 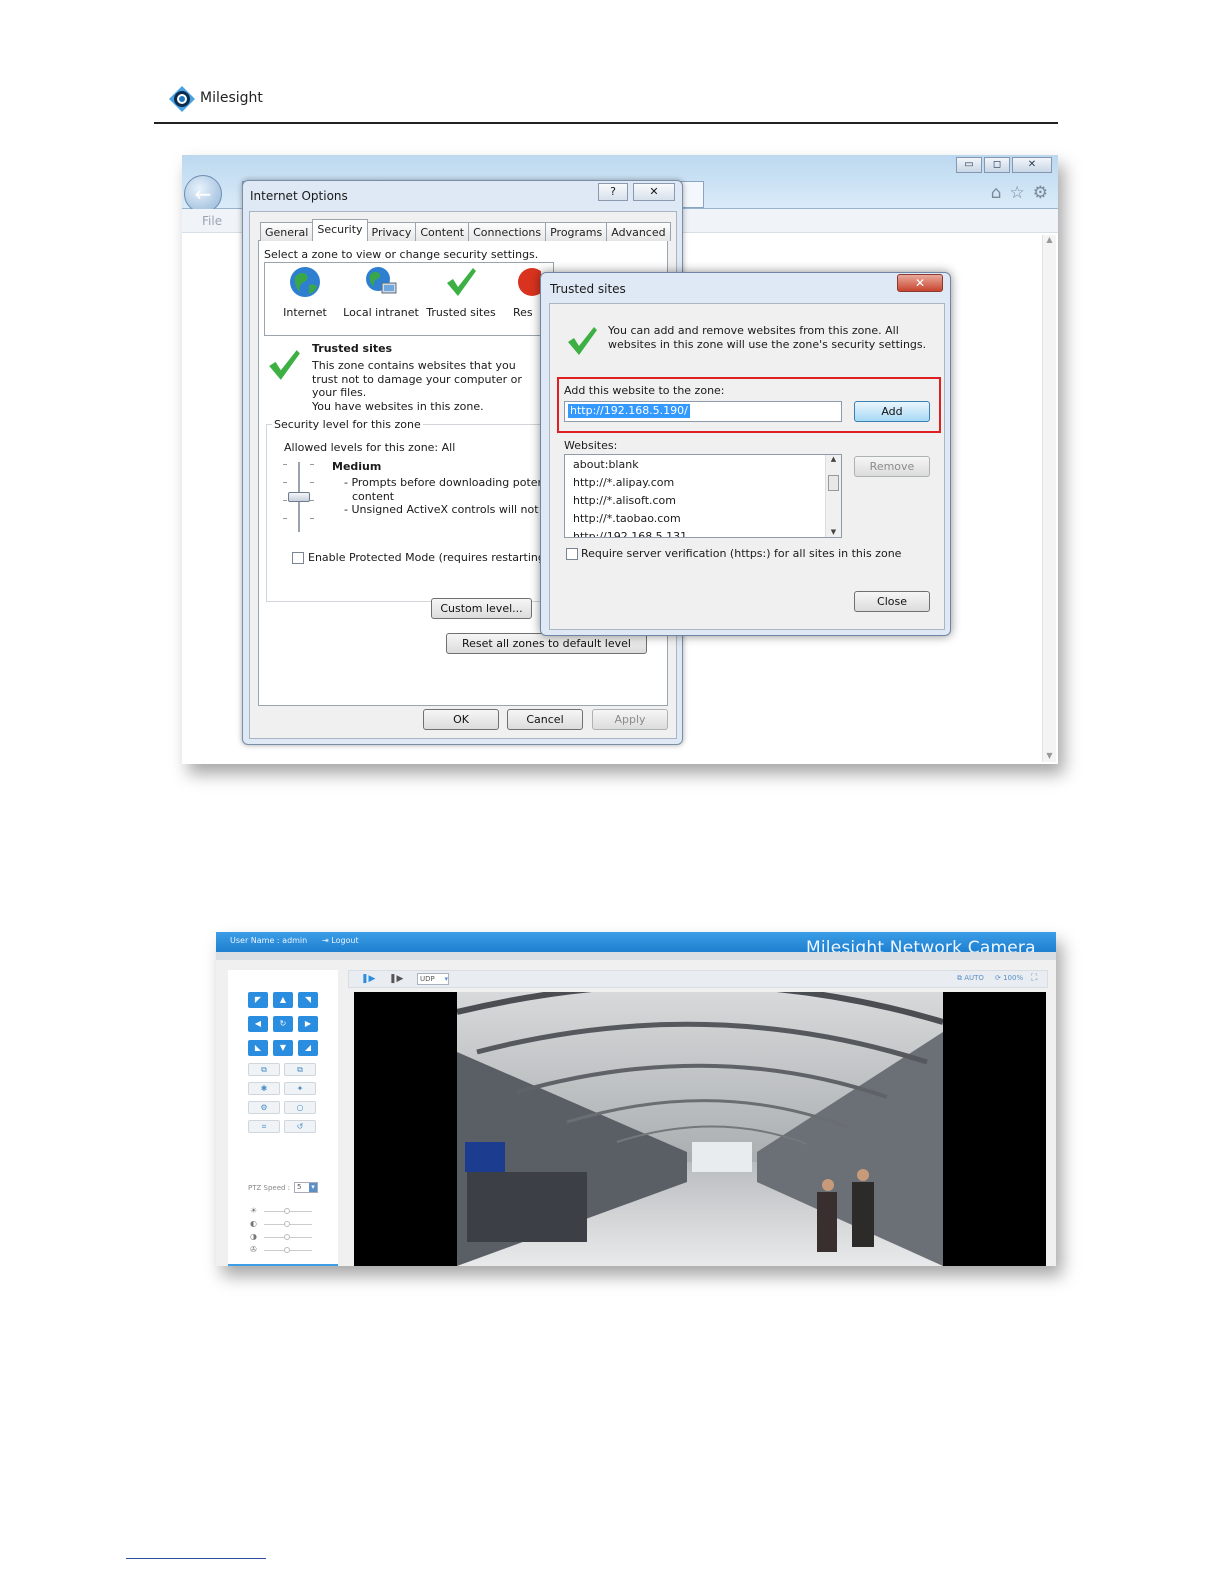 What do you see at coordinates (352, 348) in the screenshot?
I see `zone-heading: Trusted sites` at bounding box center [352, 348].